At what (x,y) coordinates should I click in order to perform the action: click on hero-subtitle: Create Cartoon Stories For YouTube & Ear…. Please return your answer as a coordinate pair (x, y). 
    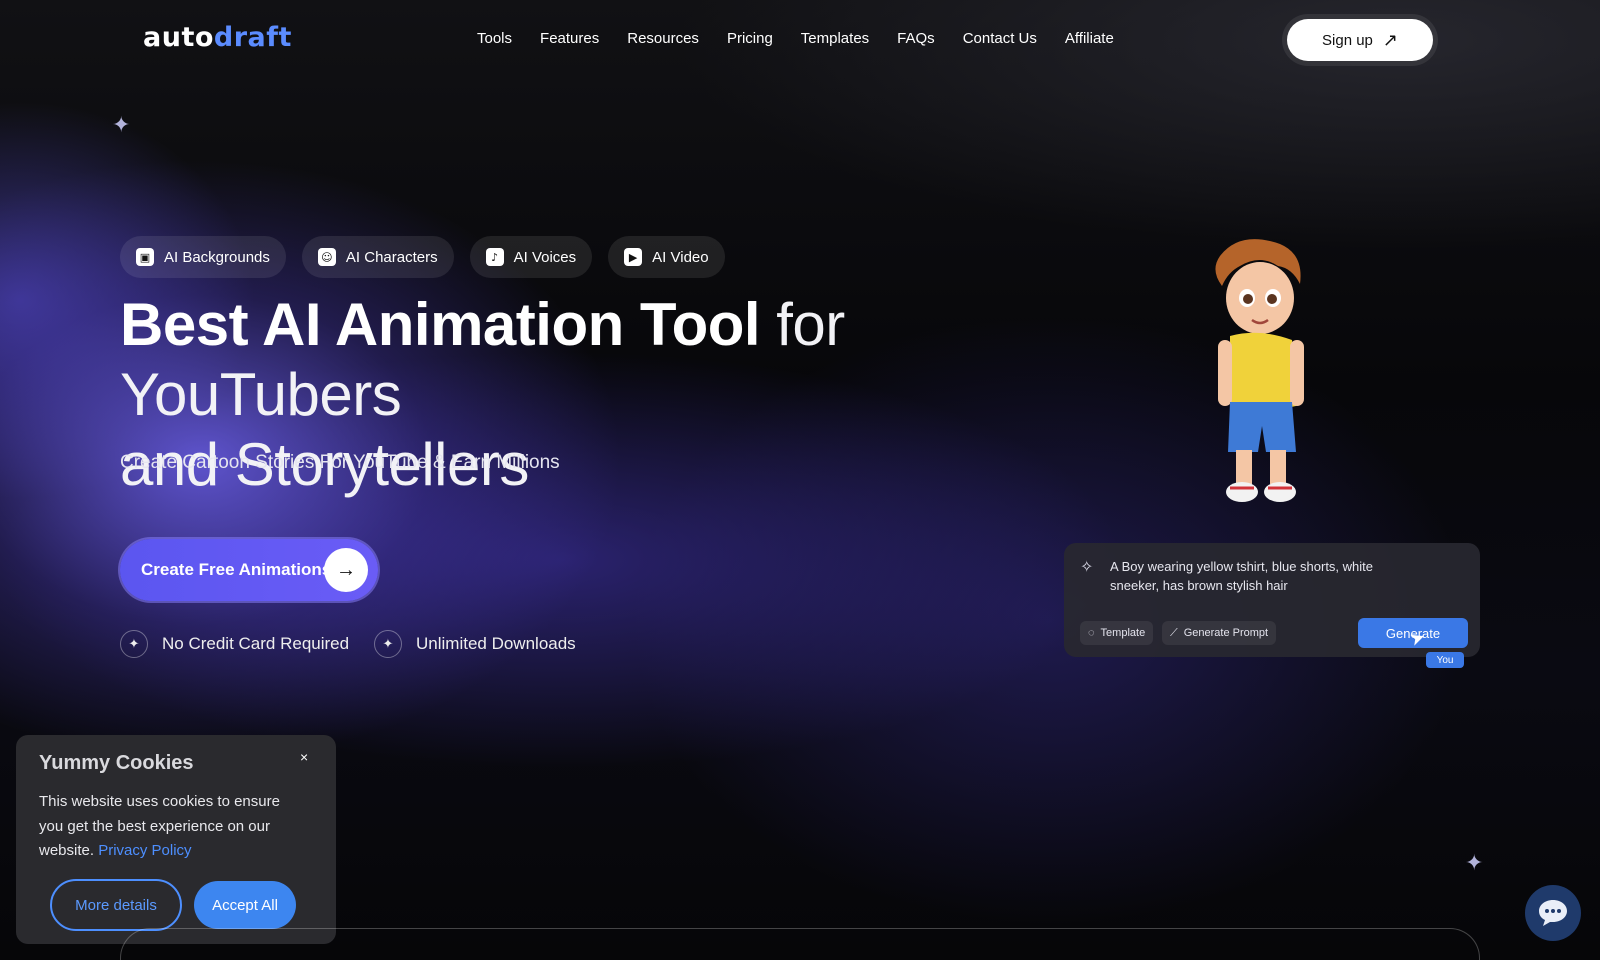
    Looking at the image, I should click on (340, 462).